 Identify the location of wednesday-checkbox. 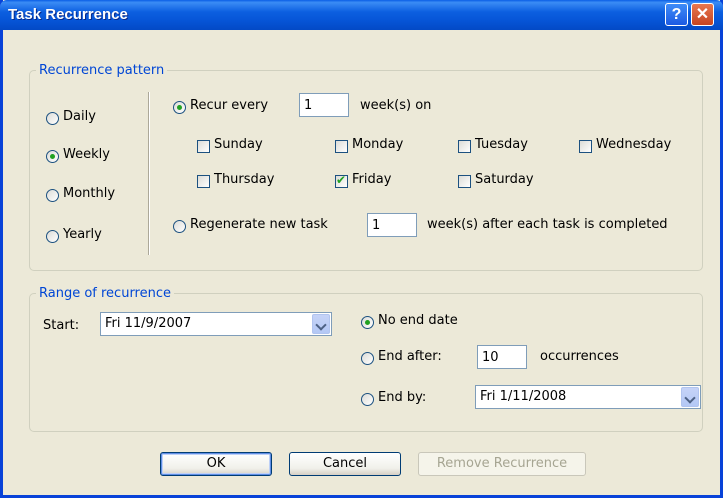
(585, 146).